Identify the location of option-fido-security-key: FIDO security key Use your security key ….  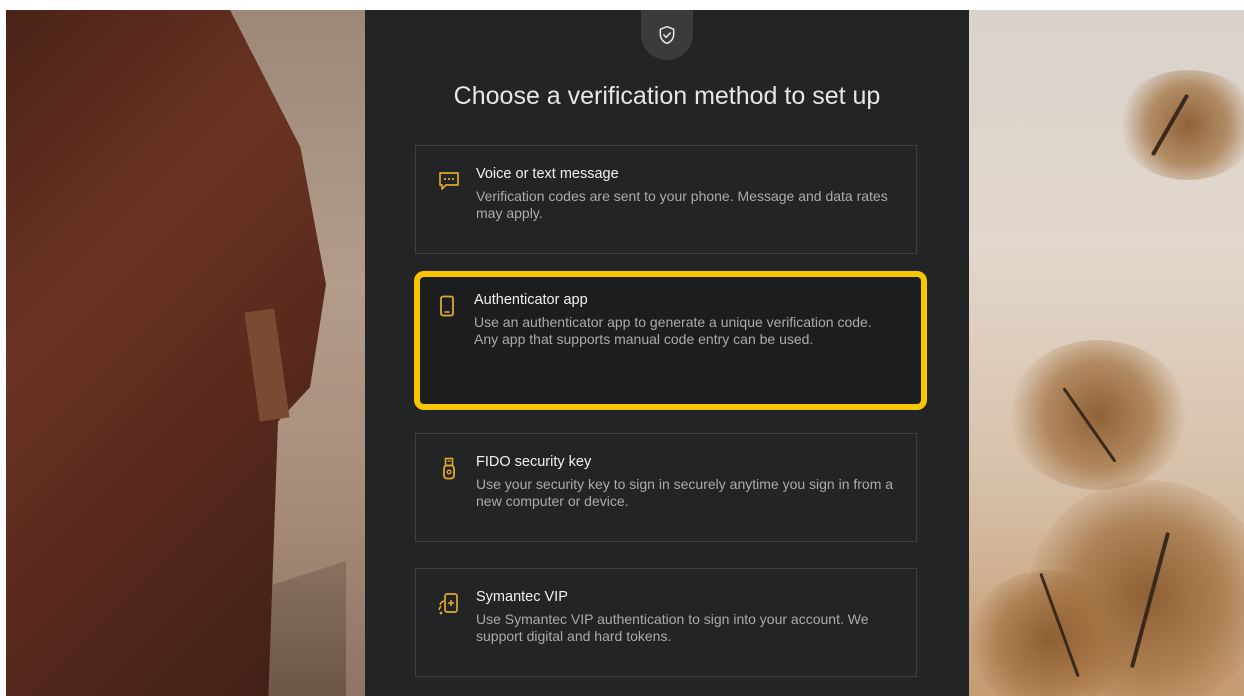
(666, 487).